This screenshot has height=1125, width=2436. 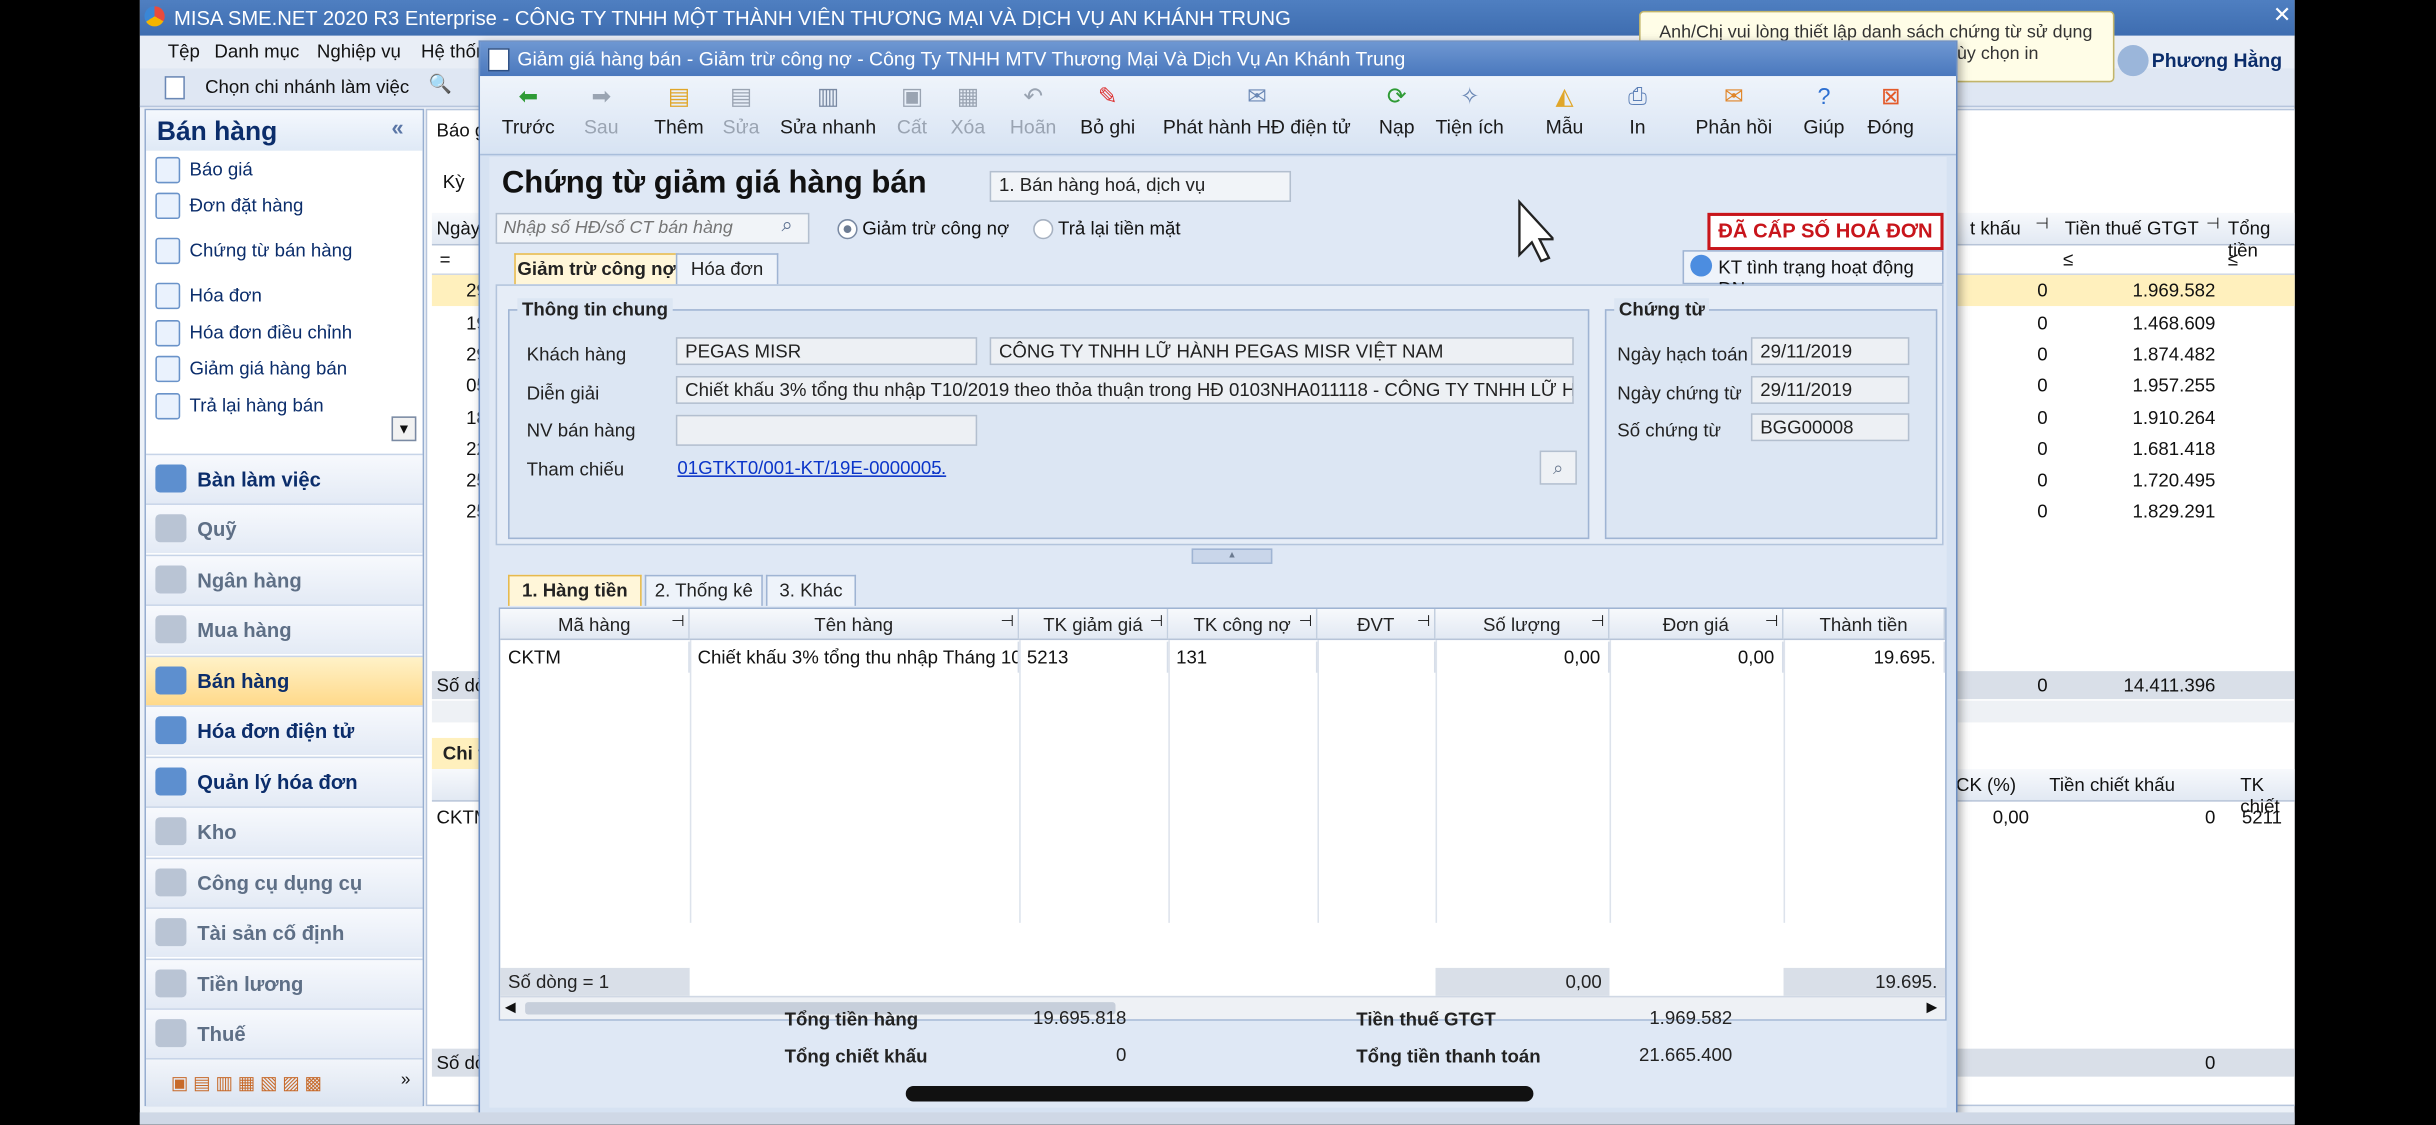 What do you see at coordinates (307, 87) in the screenshot?
I see `branch-select: Chọn chi nhánh làm việc` at bounding box center [307, 87].